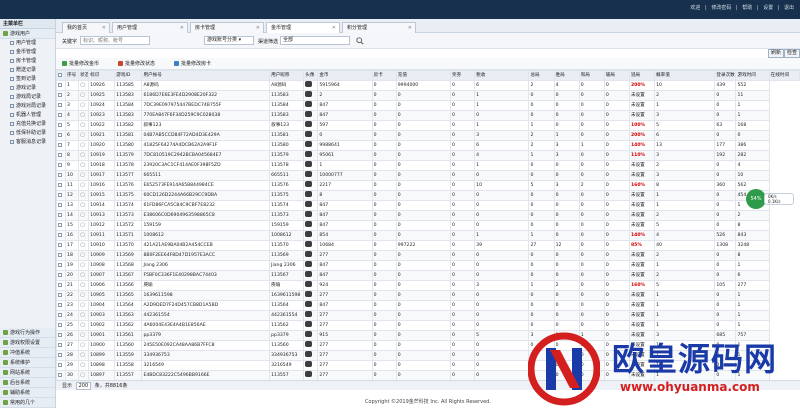 This screenshot has width=800, height=408. I want to click on sidebar-group: 系统维护, so click(27, 363).